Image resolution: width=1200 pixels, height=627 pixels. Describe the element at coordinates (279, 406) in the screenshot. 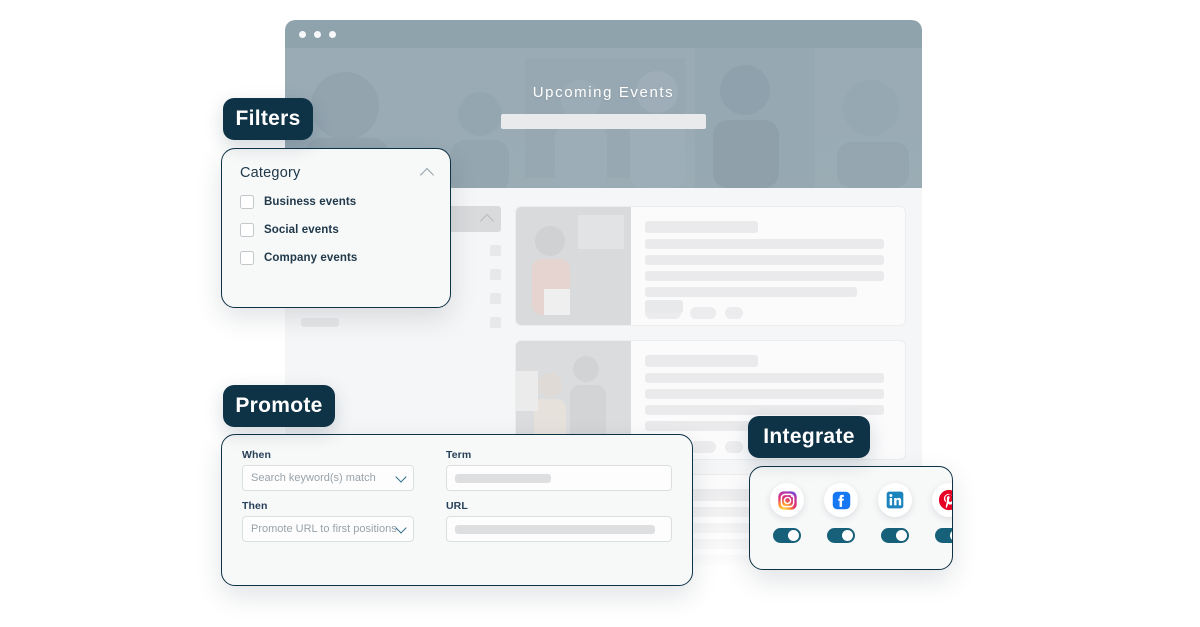

I see `badge-promote: Promote` at that location.